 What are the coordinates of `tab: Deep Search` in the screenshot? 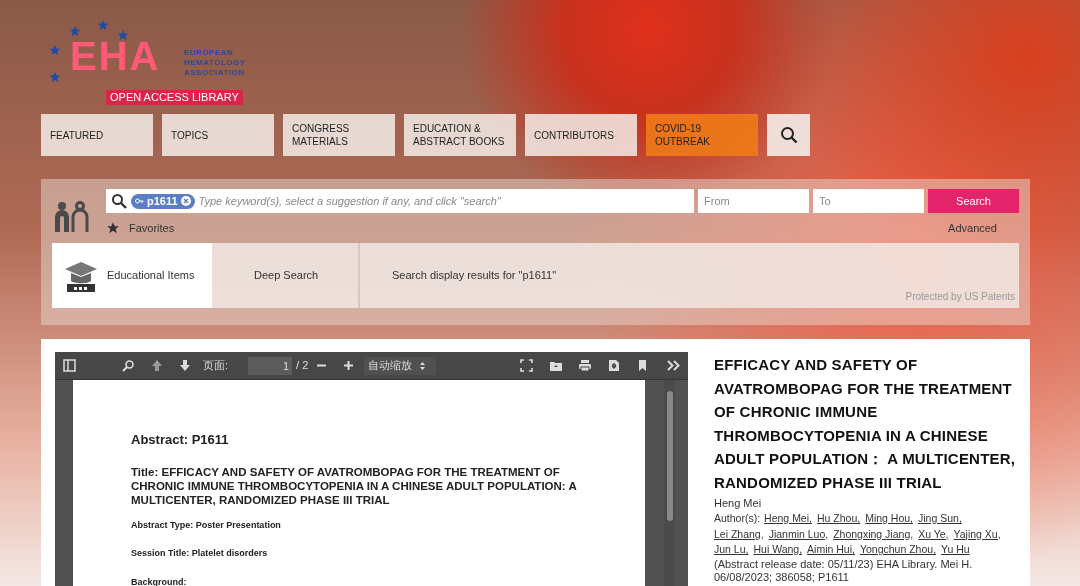 It's located at (286, 275).